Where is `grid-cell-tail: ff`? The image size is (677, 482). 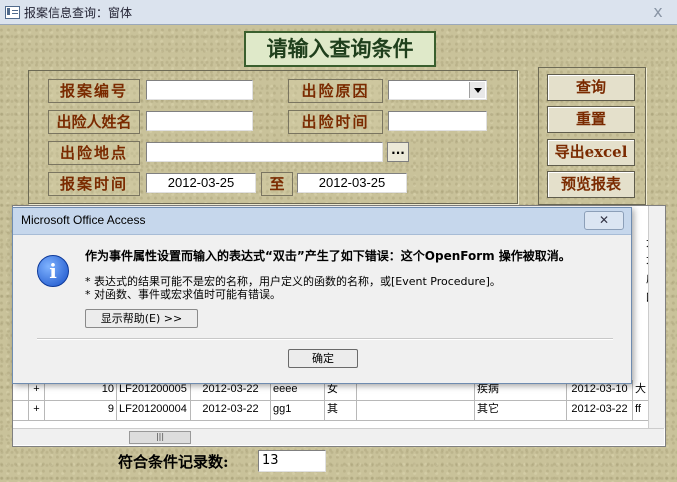 grid-cell-tail: ff is located at coordinates (638, 409).